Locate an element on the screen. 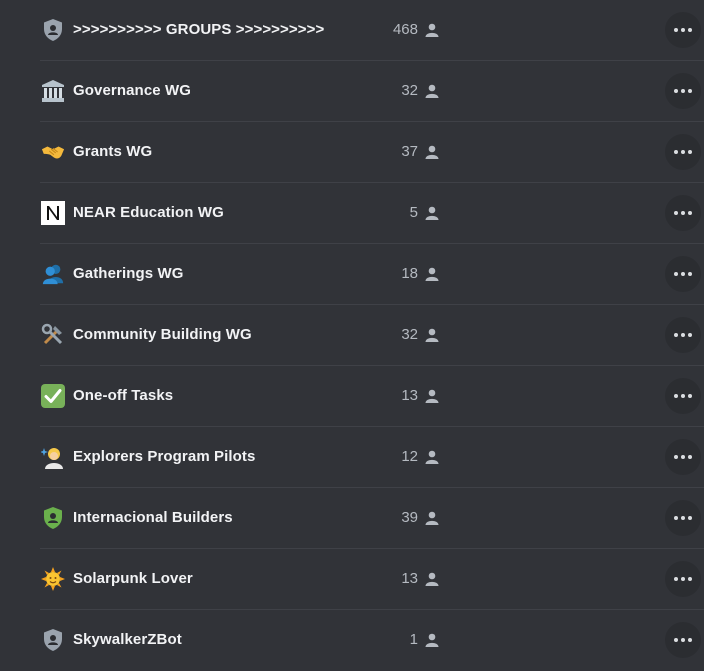  role-row: Governance WG 32 is located at coordinates (352, 91).